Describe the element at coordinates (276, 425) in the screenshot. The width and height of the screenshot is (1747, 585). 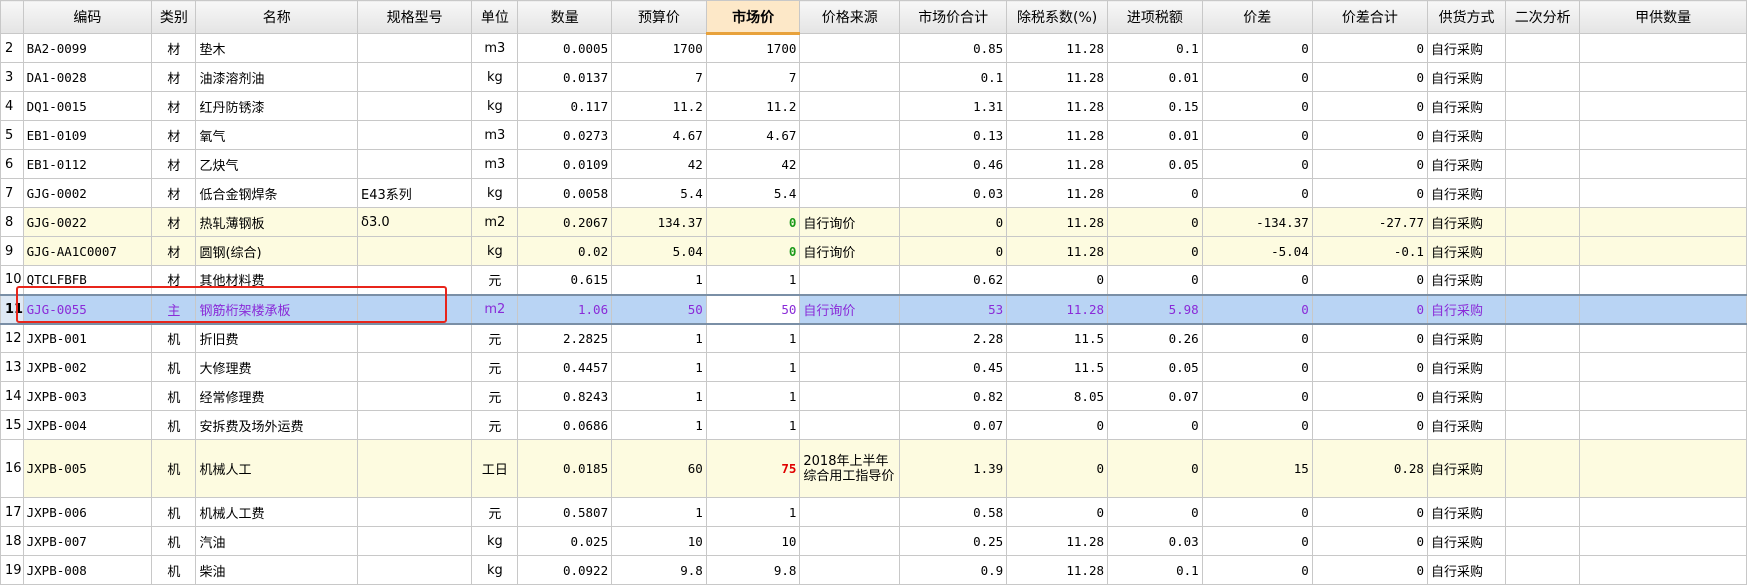
I see `cell-name: 安拆费及场外运费` at that location.